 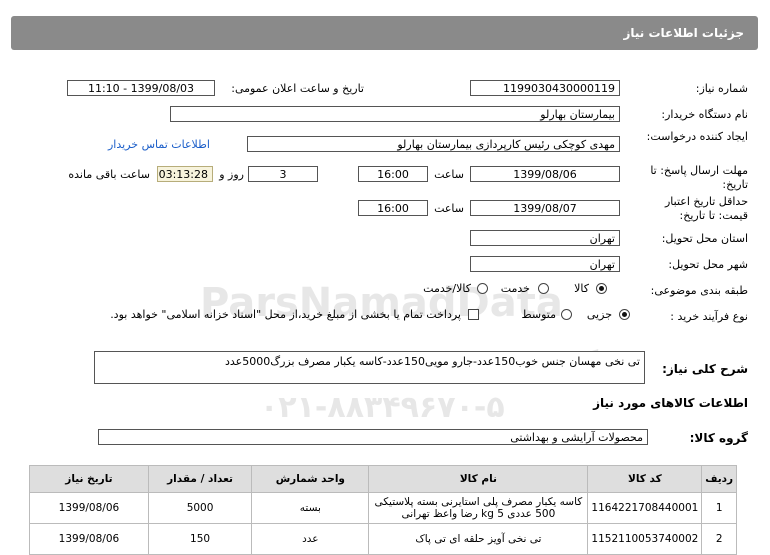 What do you see at coordinates (545, 264) in the screenshot?
I see `city-field: تهران` at bounding box center [545, 264].